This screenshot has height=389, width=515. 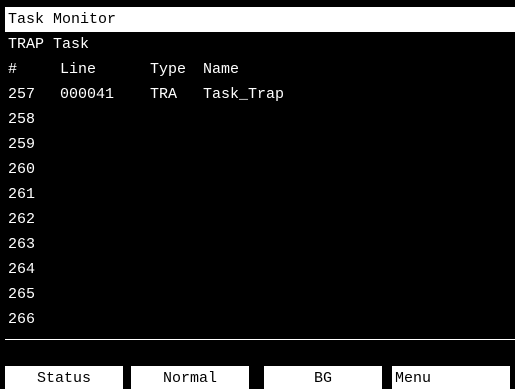 What do you see at coordinates (221, 69) in the screenshot?
I see `header-name: Name` at bounding box center [221, 69].